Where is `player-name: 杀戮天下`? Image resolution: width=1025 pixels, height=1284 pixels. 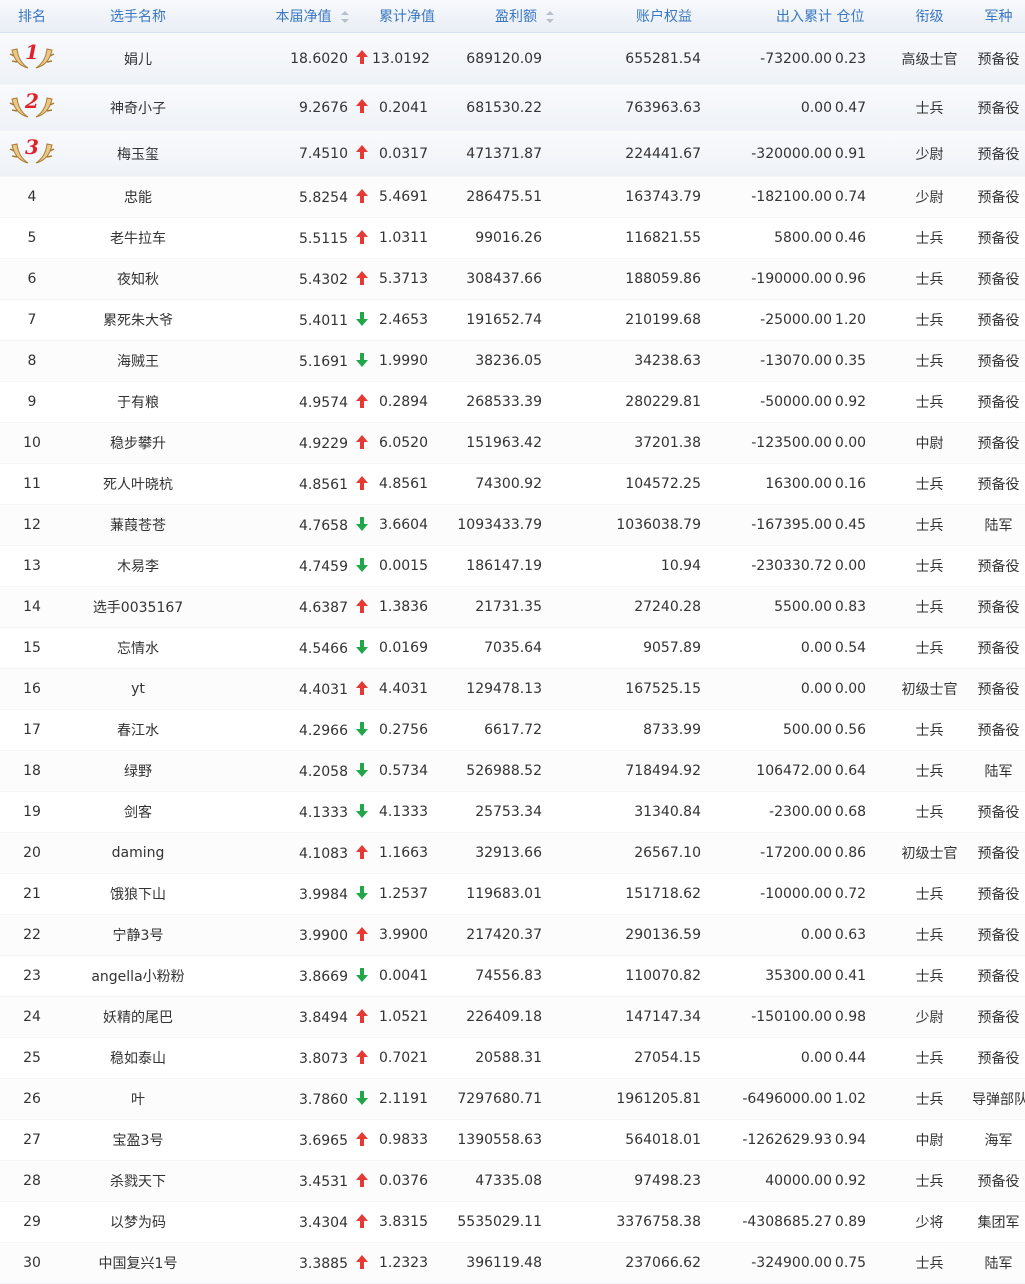 player-name: 杀戮天下 is located at coordinates (138, 1181).